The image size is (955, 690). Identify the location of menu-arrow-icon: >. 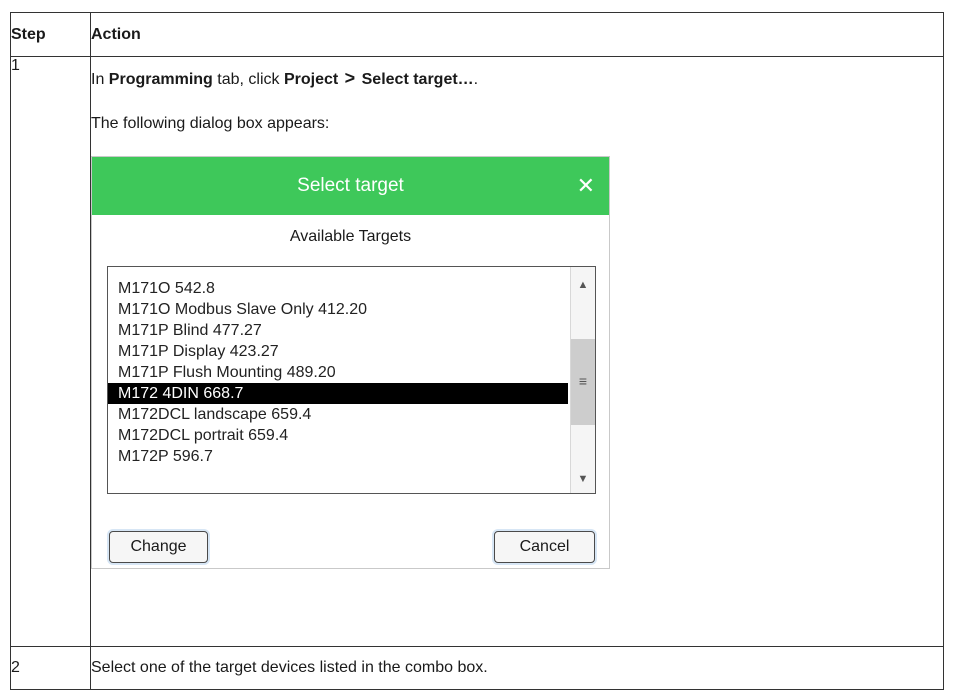
(350, 78).